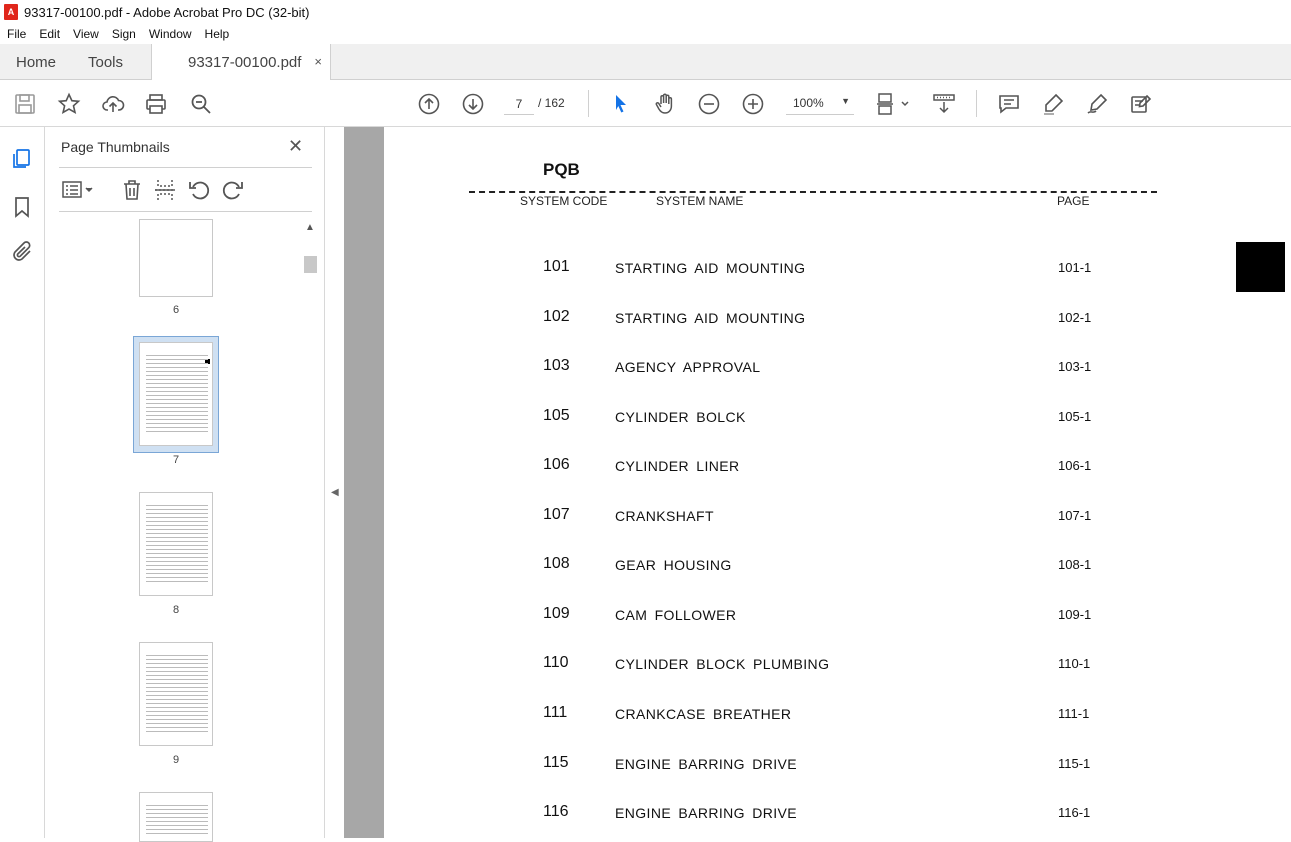  I want to click on rotate-clockwise-icon, so click(233, 190).